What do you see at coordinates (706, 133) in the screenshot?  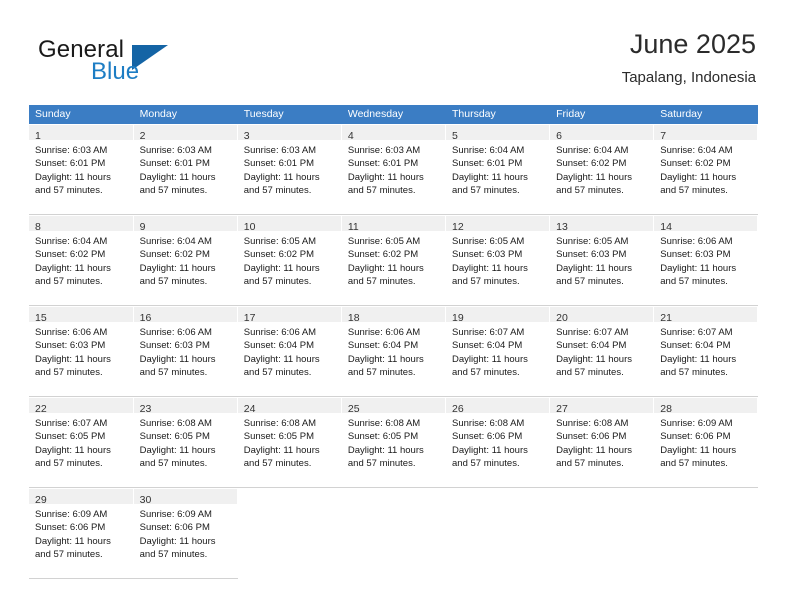 I see `day-number-bar: 7` at bounding box center [706, 133].